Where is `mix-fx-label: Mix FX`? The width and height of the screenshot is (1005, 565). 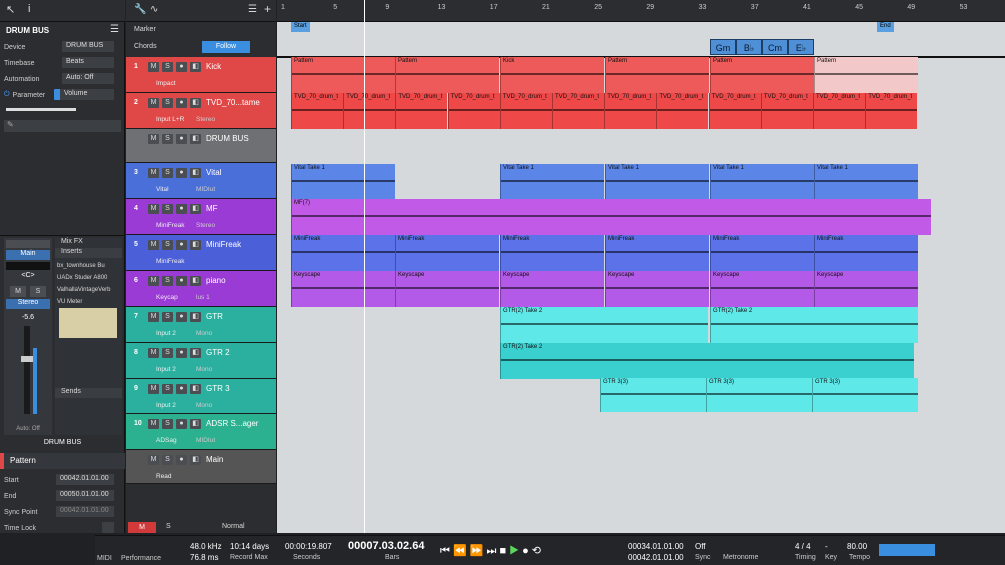
mix-fx-label: Mix FX is located at coordinates (72, 241).